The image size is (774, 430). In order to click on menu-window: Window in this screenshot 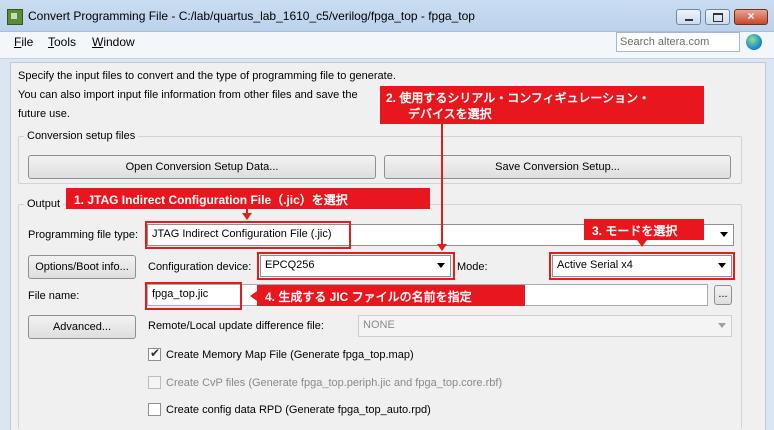, I will do `click(113, 42)`.